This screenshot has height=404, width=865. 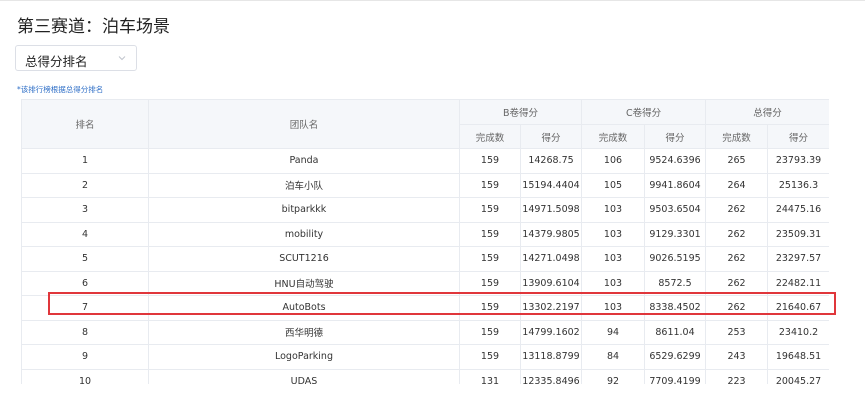 I want to click on cell-c-count: 94, so click(x=613, y=332).